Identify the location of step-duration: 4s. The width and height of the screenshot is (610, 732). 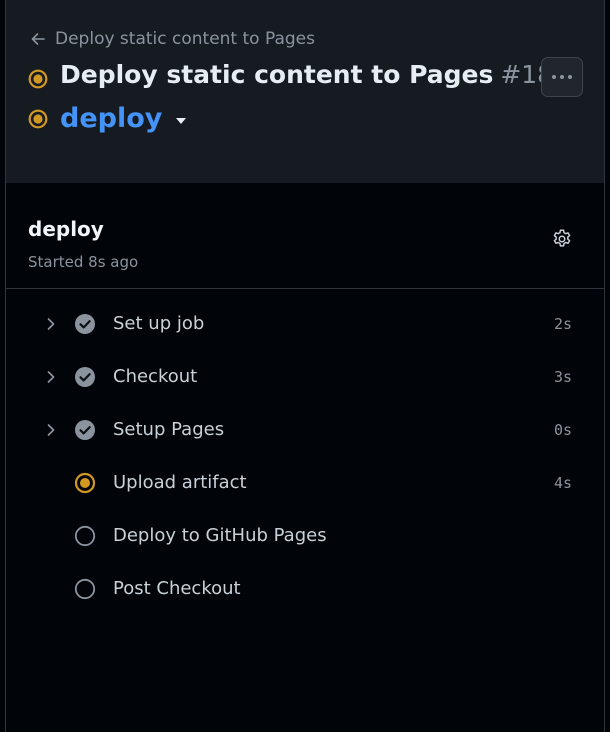
(562, 482).